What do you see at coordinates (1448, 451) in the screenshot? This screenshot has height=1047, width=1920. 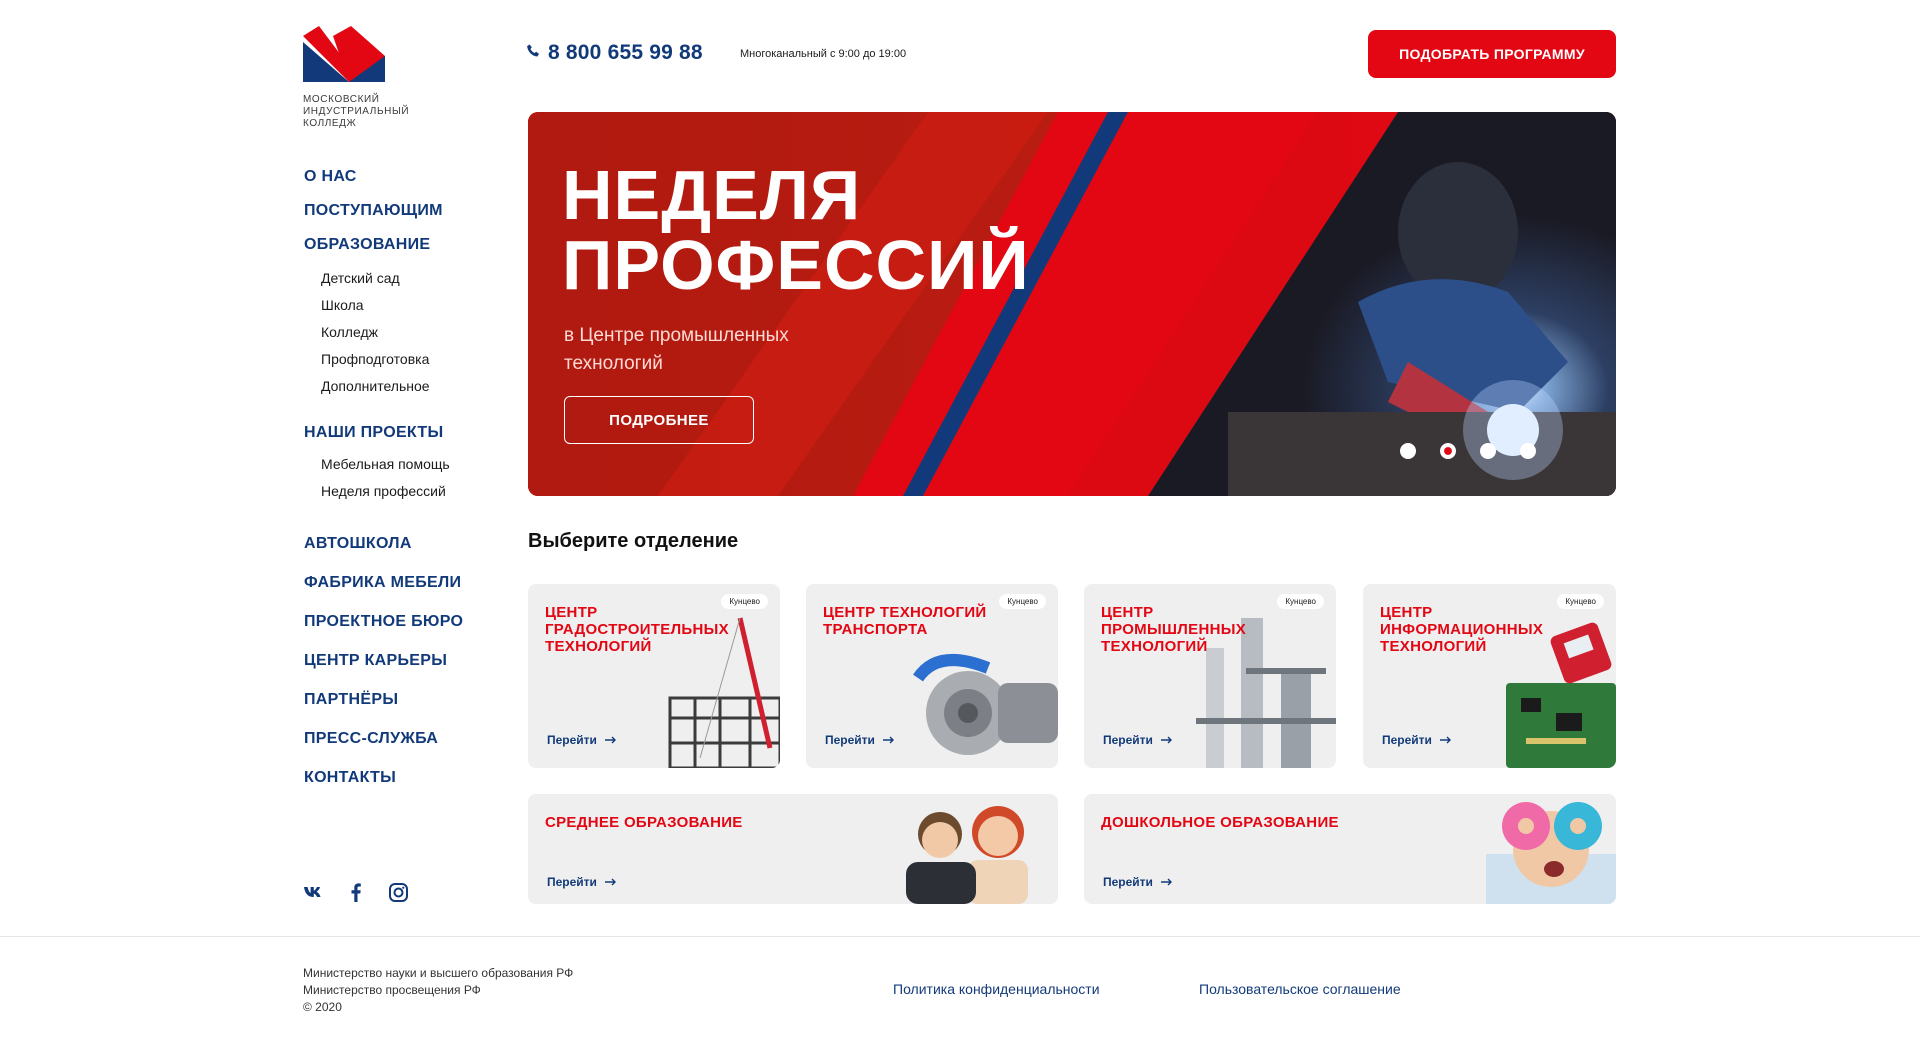 I see `slider-dot-active` at bounding box center [1448, 451].